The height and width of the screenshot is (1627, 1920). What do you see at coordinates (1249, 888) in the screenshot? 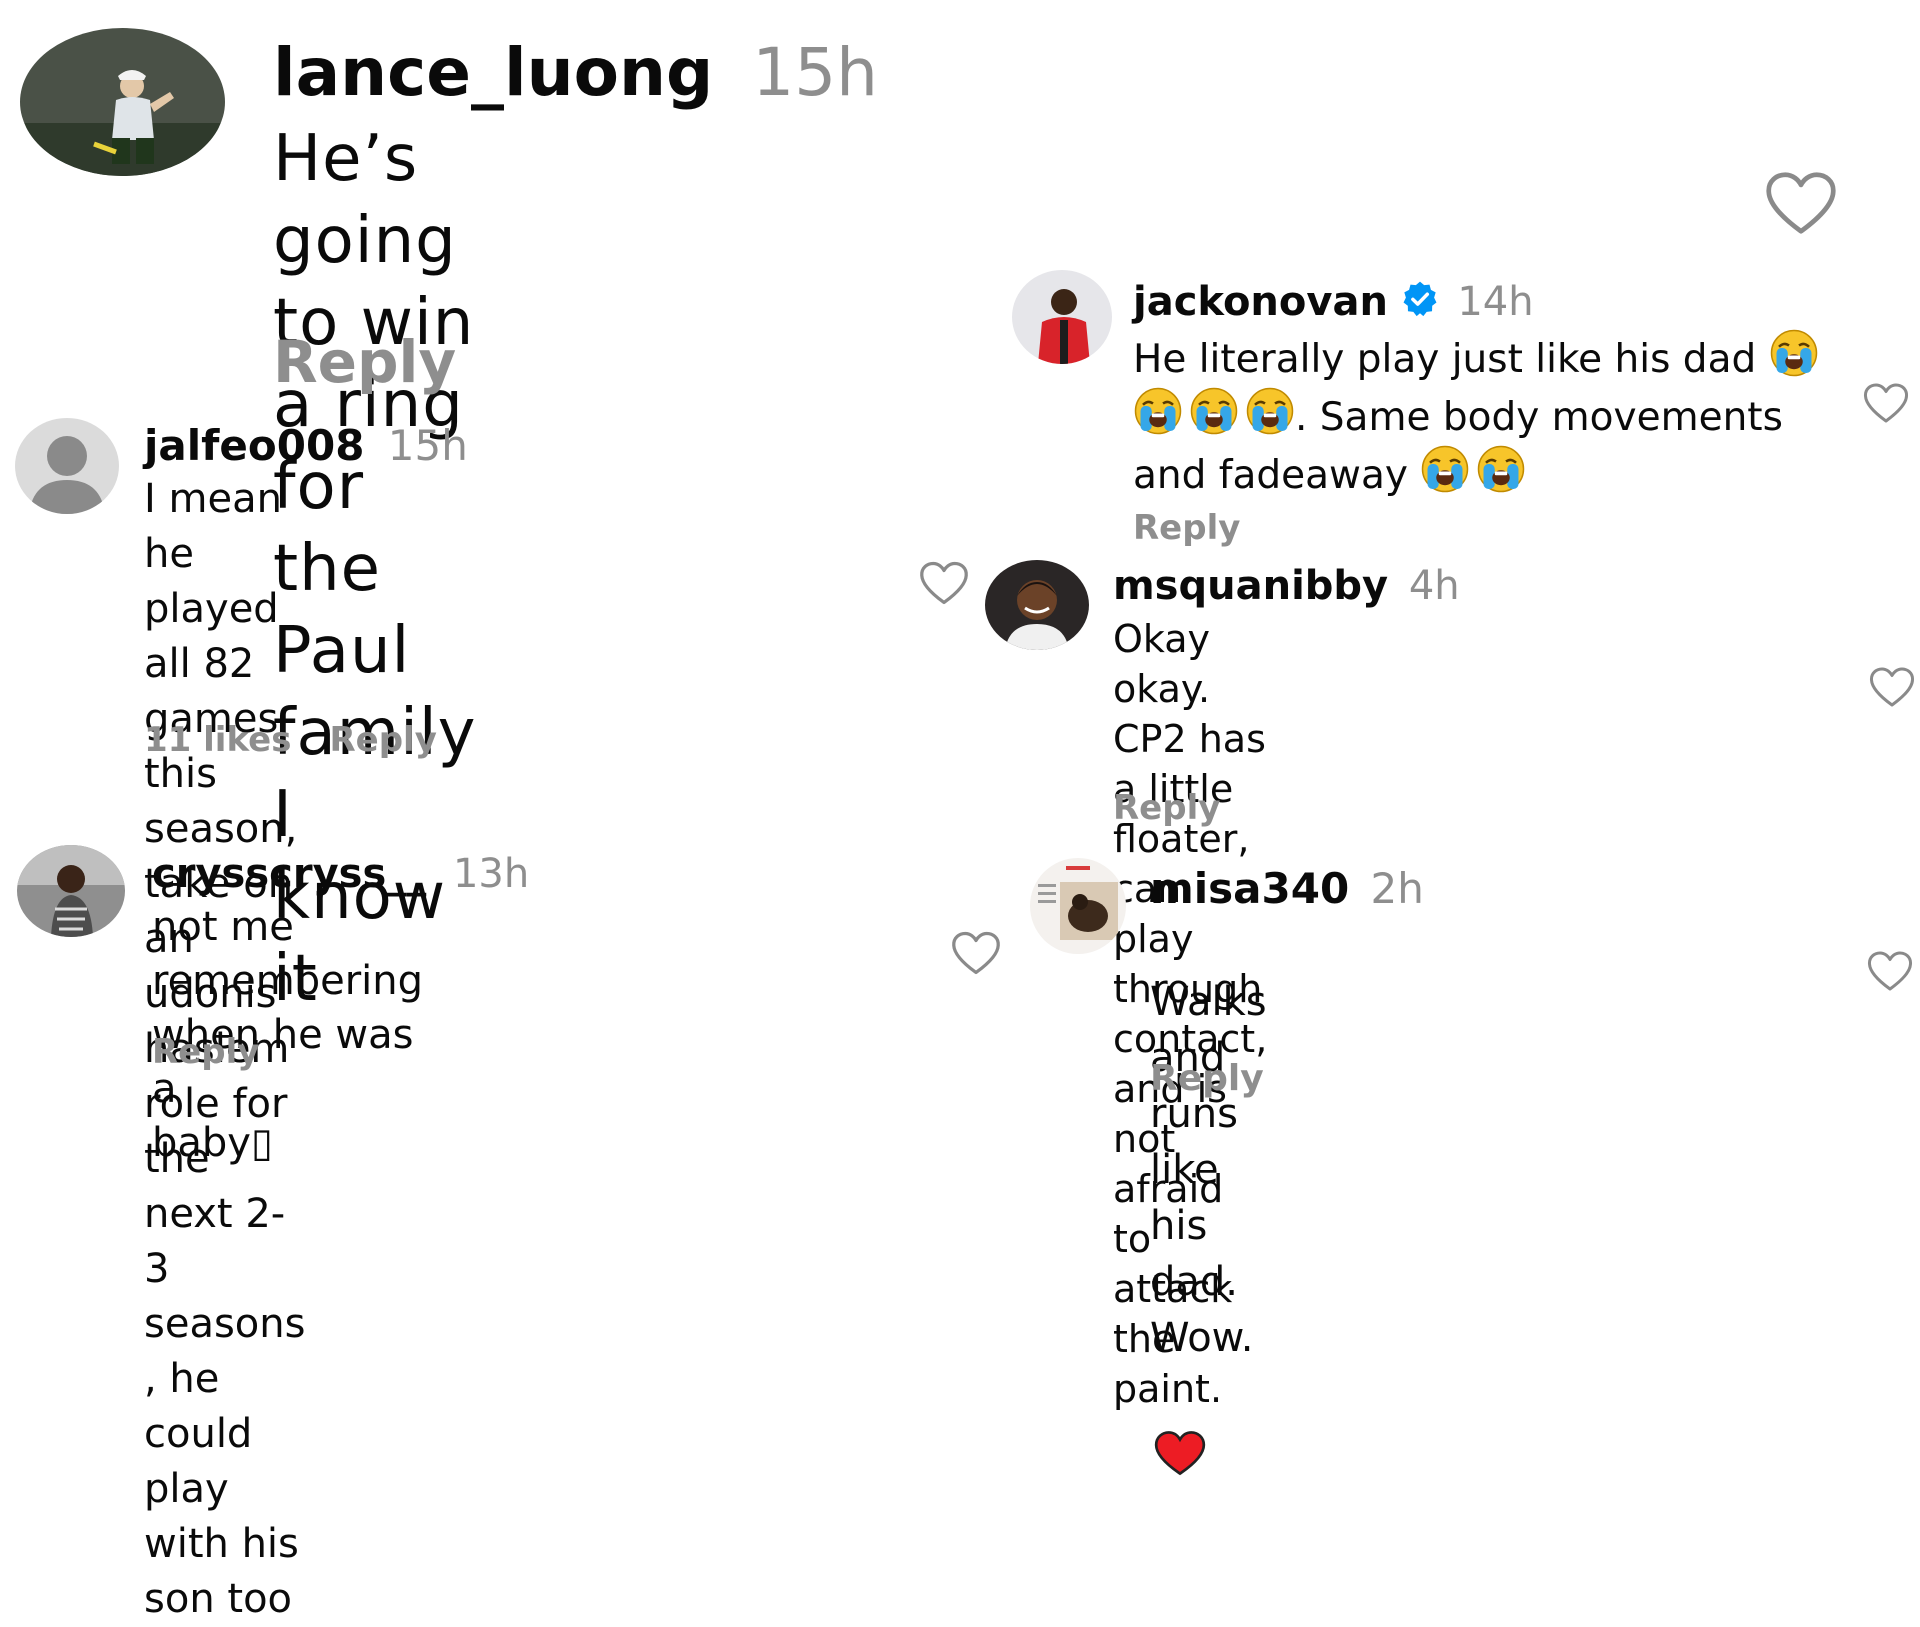
I see `username: misa340` at bounding box center [1249, 888].